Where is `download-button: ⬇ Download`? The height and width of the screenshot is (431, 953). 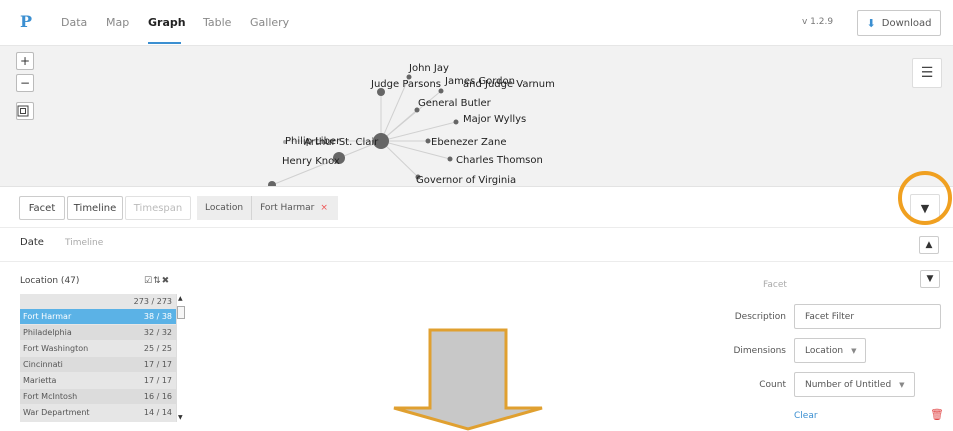
download-button: ⬇ Download is located at coordinates (899, 23).